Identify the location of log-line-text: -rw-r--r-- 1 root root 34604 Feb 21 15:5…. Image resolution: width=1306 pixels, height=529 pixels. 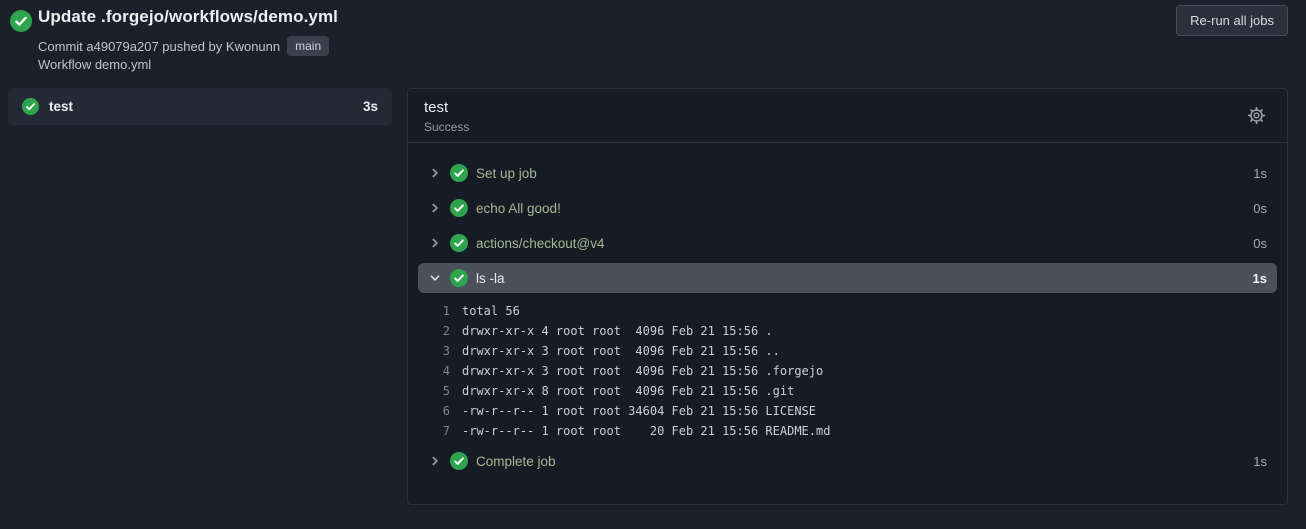
(639, 411).